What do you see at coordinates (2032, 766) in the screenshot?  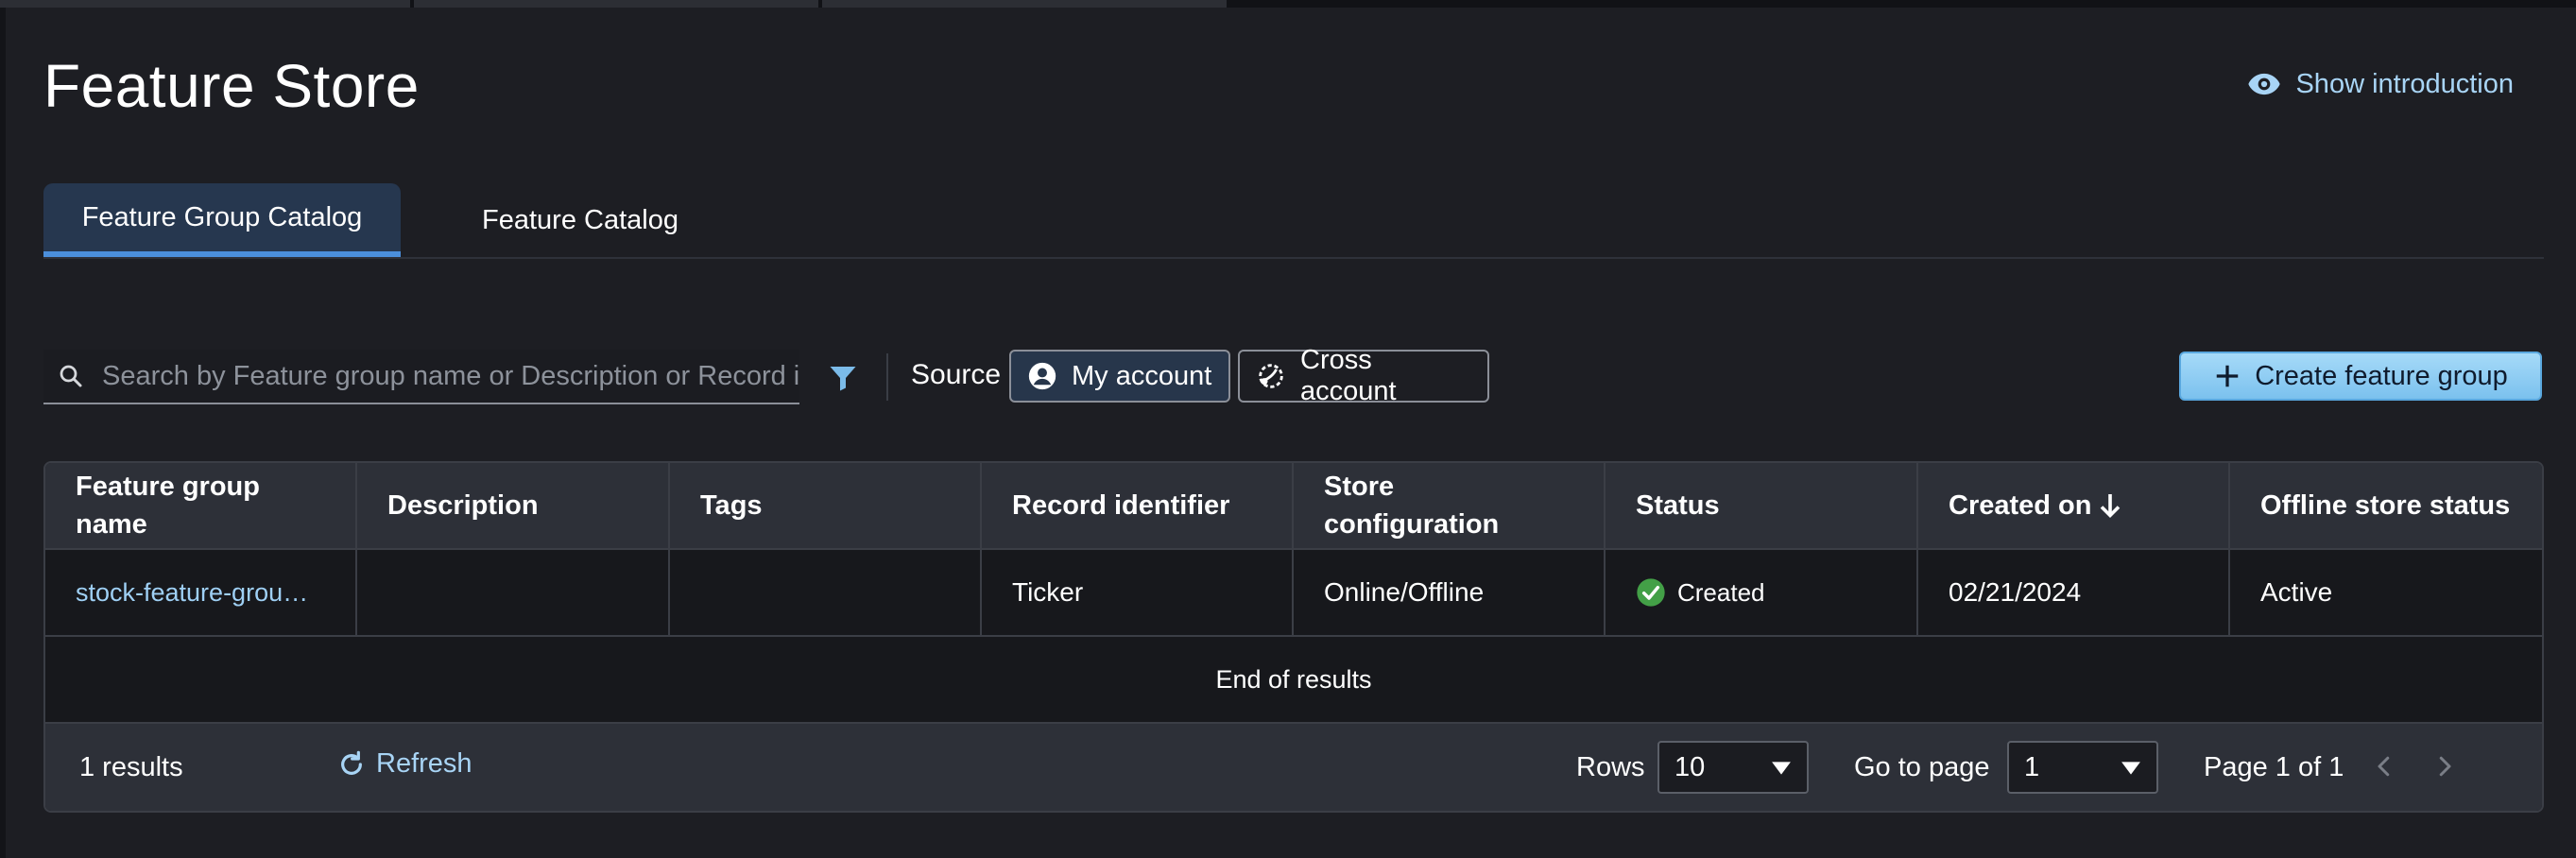 I see `go-to-page-value: 1` at bounding box center [2032, 766].